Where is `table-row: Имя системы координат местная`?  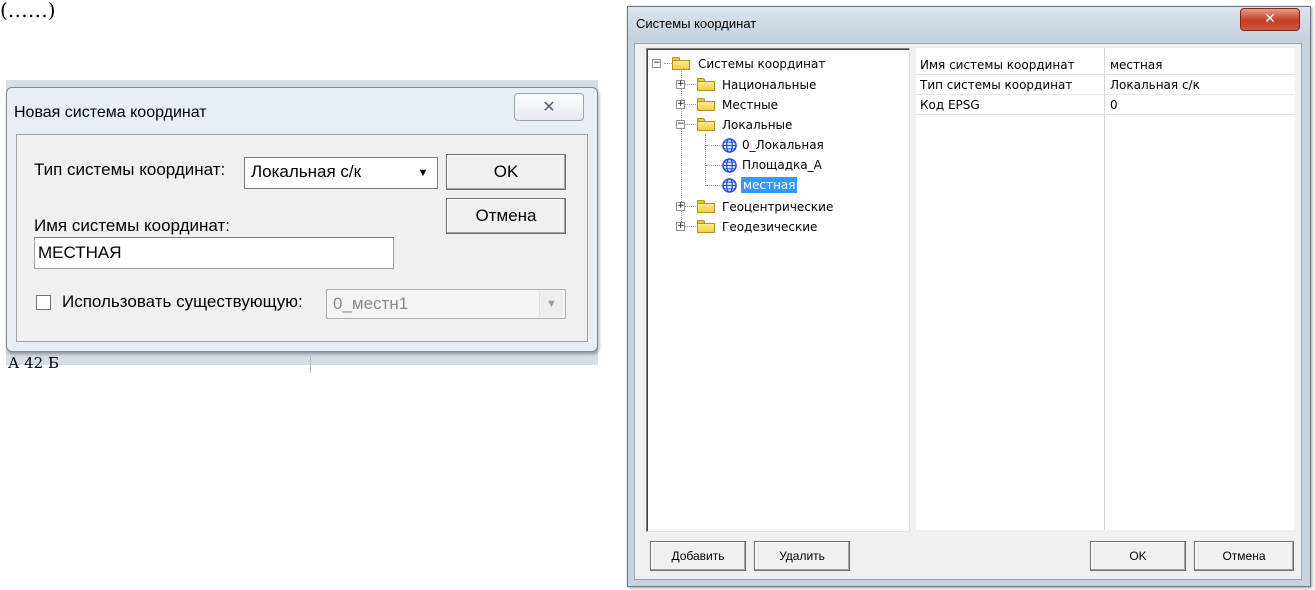
table-row: Имя системы координат местная is located at coordinates (1105, 65).